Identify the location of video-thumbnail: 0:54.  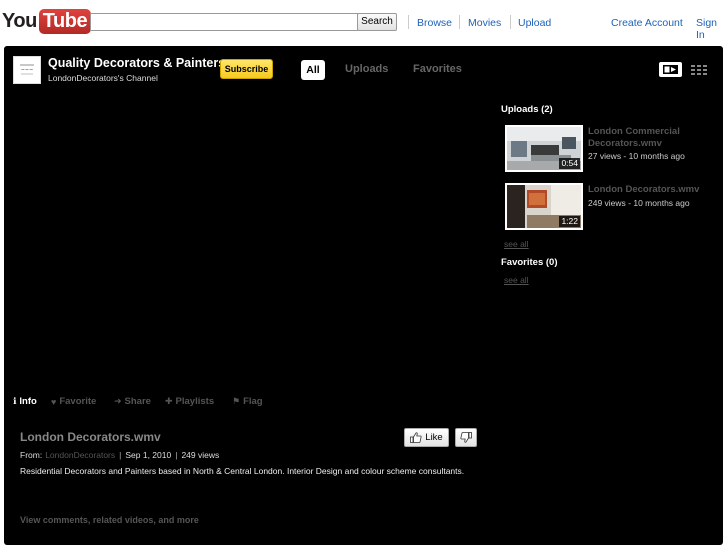
(544, 148).